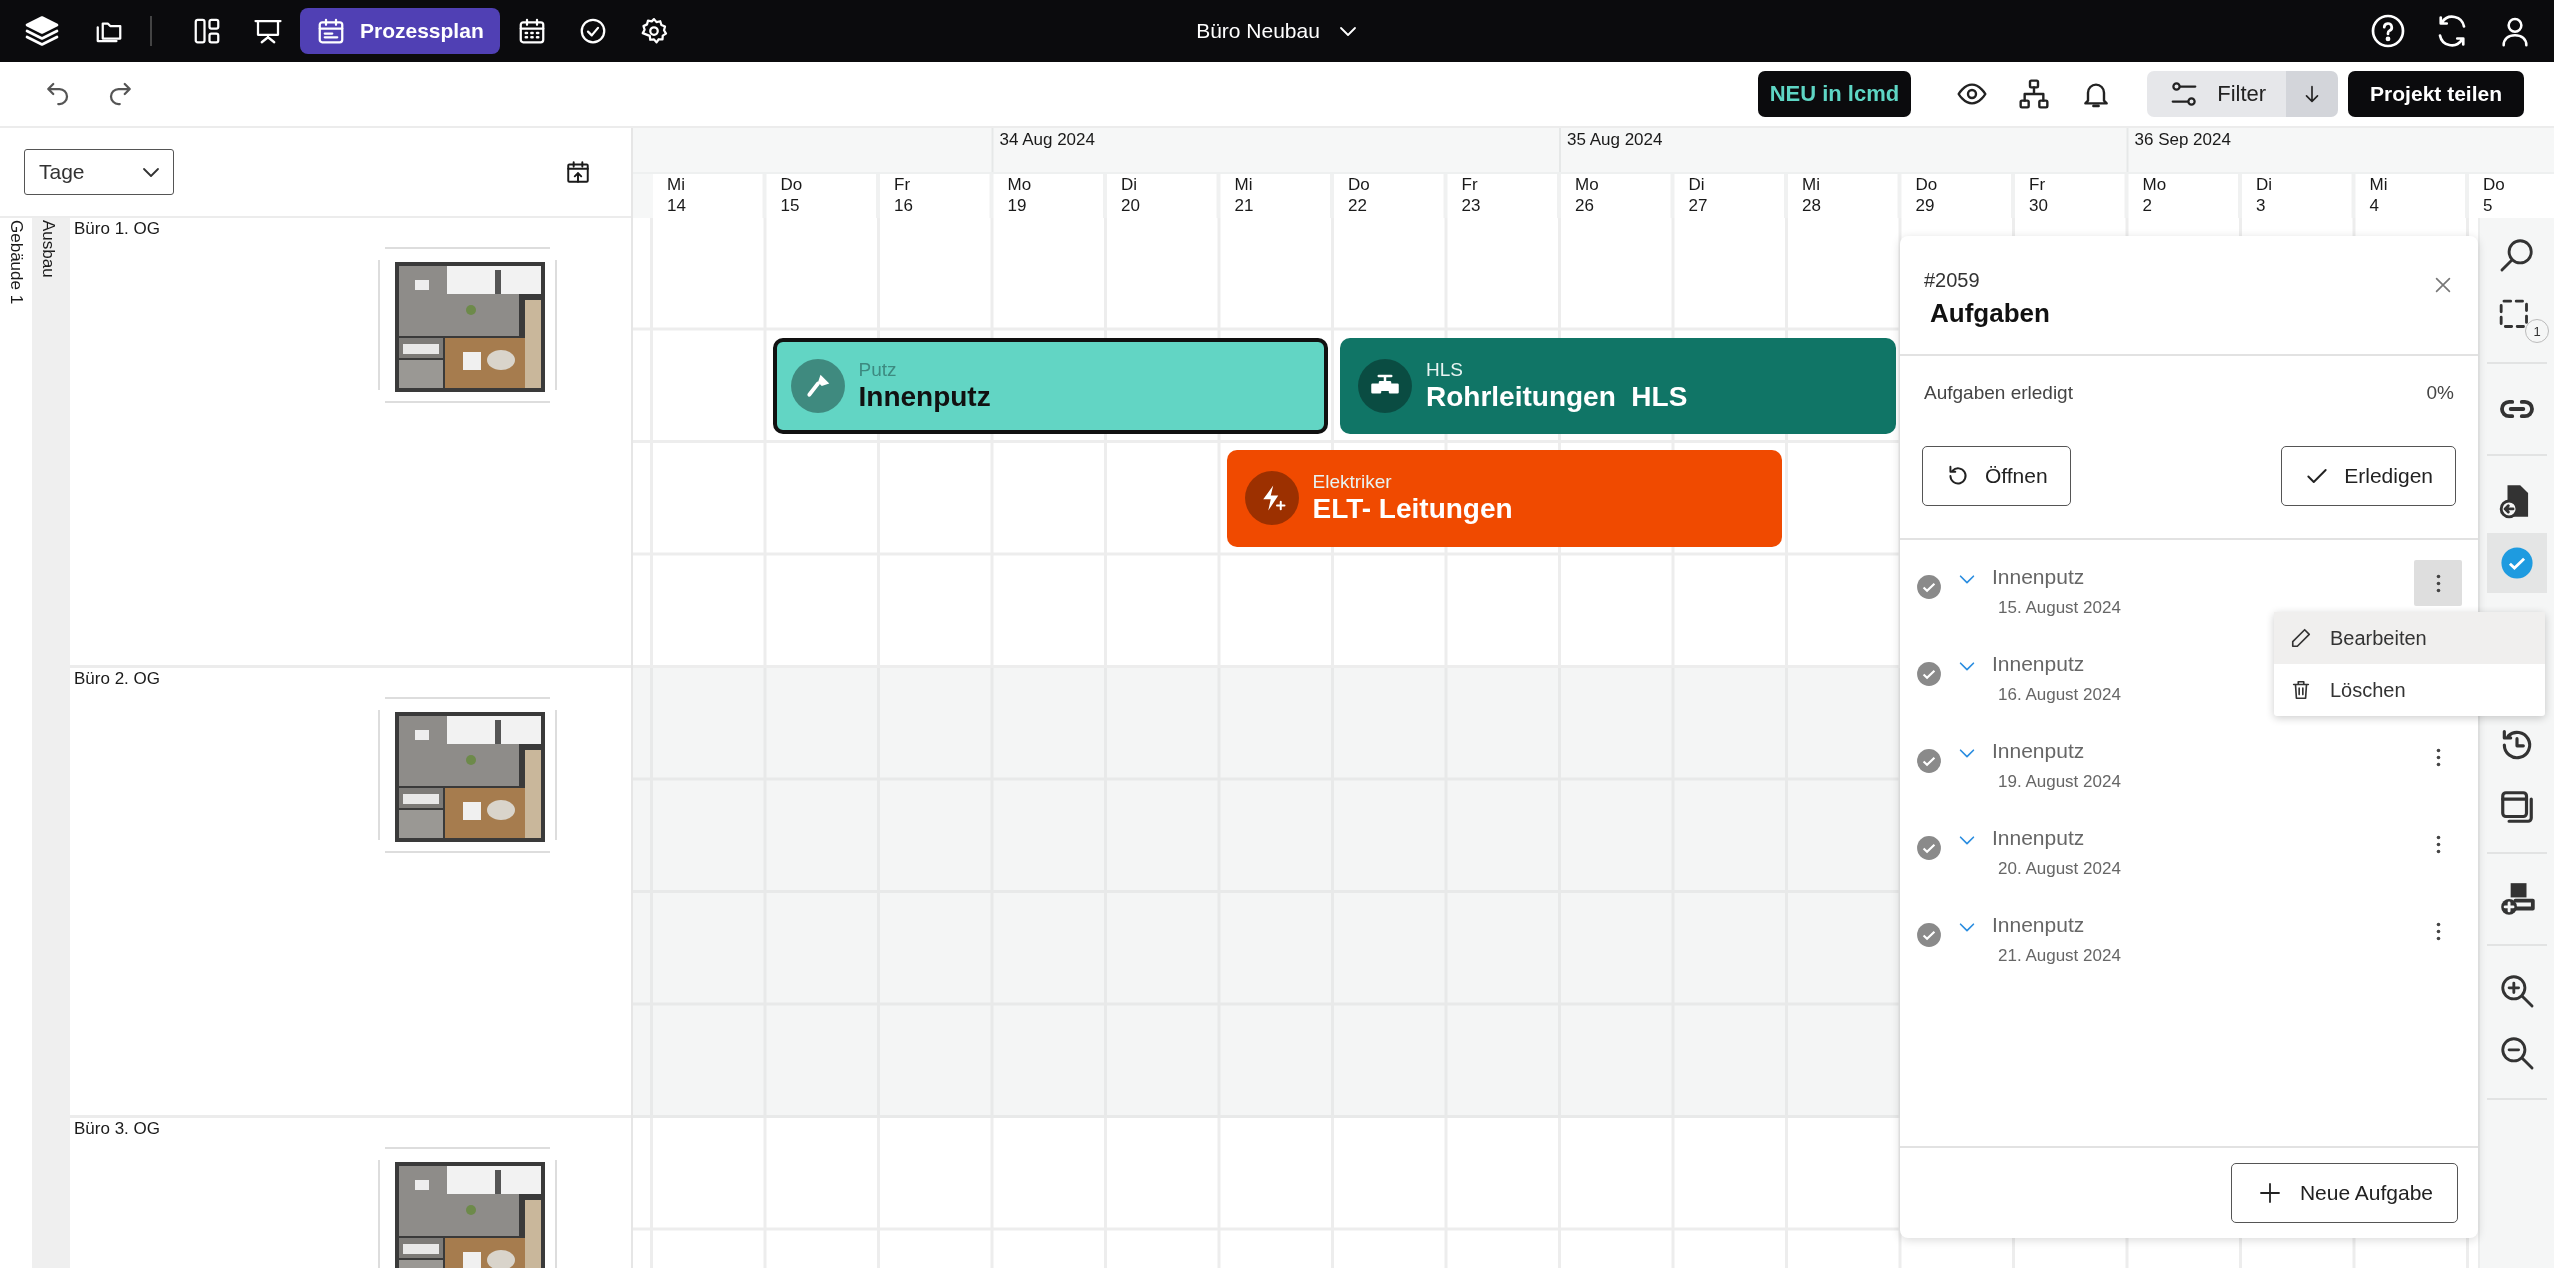  What do you see at coordinates (1615, 139) in the screenshot?
I see `week-label: 35 Aug 2024` at bounding box center [1615, 139].